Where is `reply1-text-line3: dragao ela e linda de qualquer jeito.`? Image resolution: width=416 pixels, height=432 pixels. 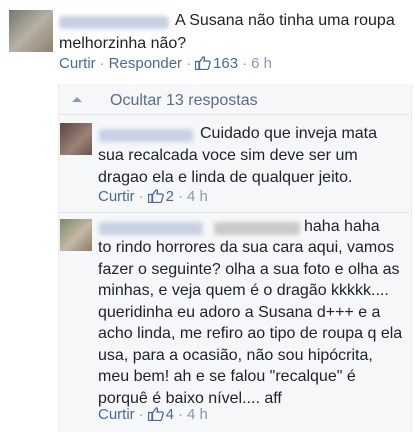
reply1-text-line3: dragao ela e linda de qualquer jeito. is located at coordinates (225, 177).